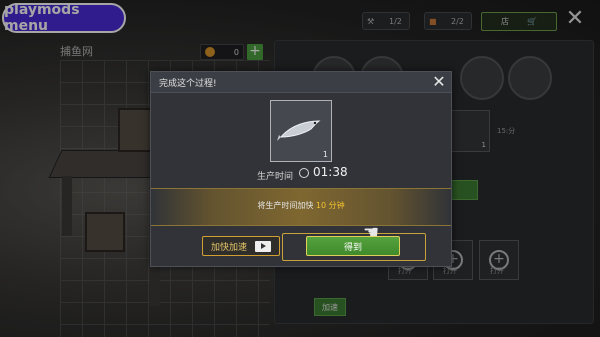 This screenshot has height=337, width=600. Describe the element at coordinates (325, 154) in the screenshot. I see `product-qty: 1` at that location.